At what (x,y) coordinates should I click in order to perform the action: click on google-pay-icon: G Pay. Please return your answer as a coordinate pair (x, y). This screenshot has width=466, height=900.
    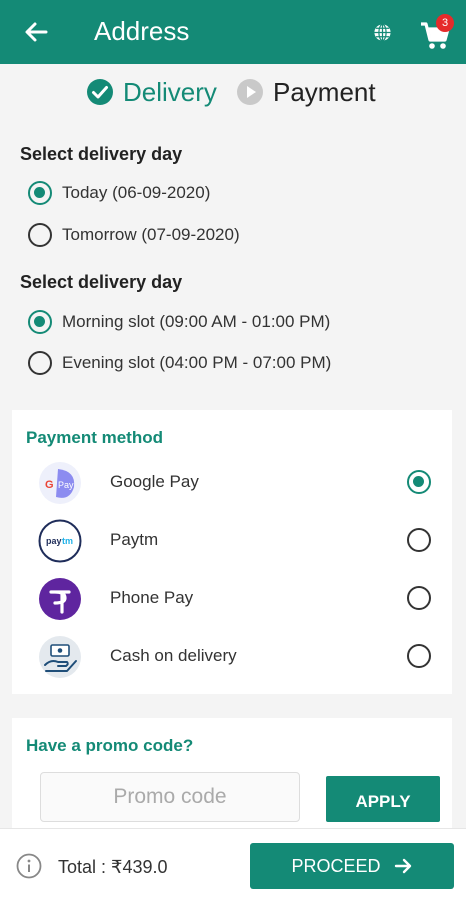
    Looking at the image, I should click on (60, 483).